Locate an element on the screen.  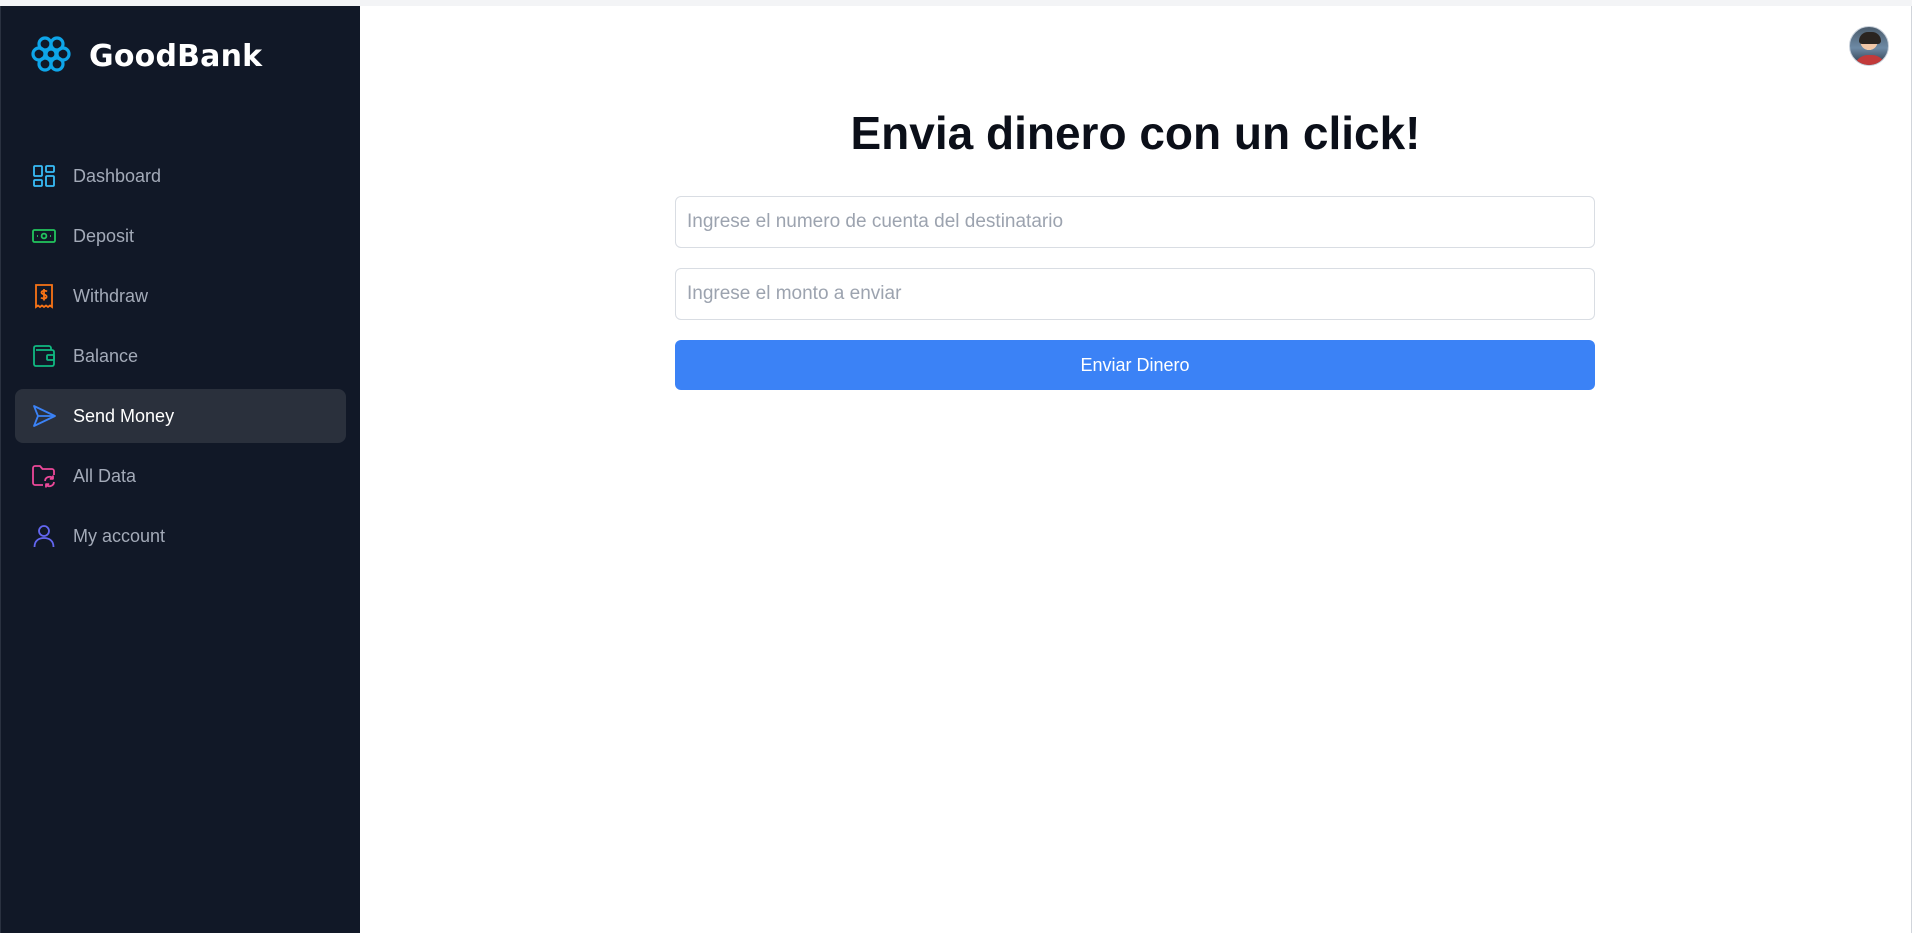
goodbank-logo-icon is located at coordinates (51, 56).